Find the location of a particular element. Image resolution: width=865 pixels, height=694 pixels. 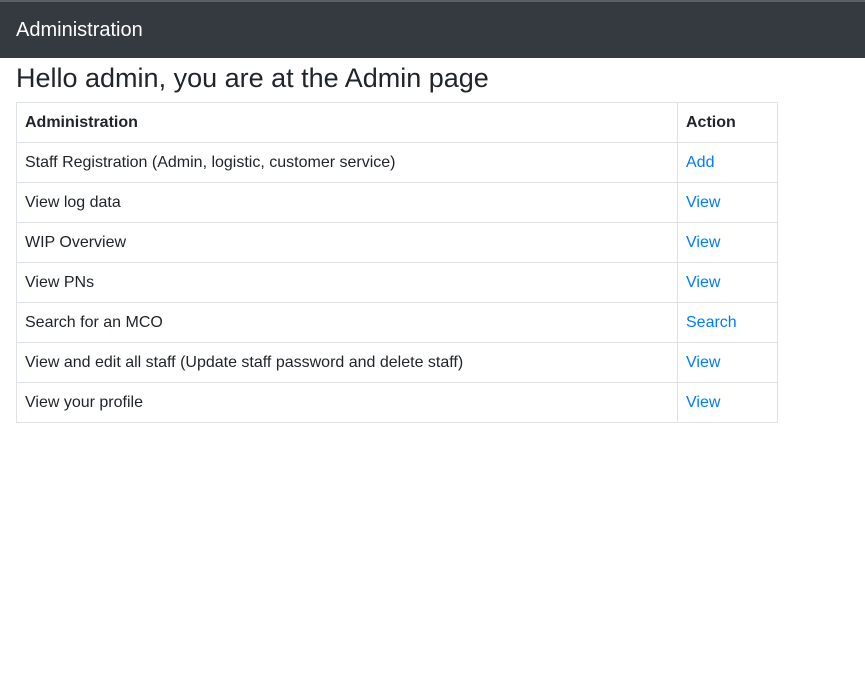

row-label-wip-overview: WIP Overview is located at coordinates (347, 243).